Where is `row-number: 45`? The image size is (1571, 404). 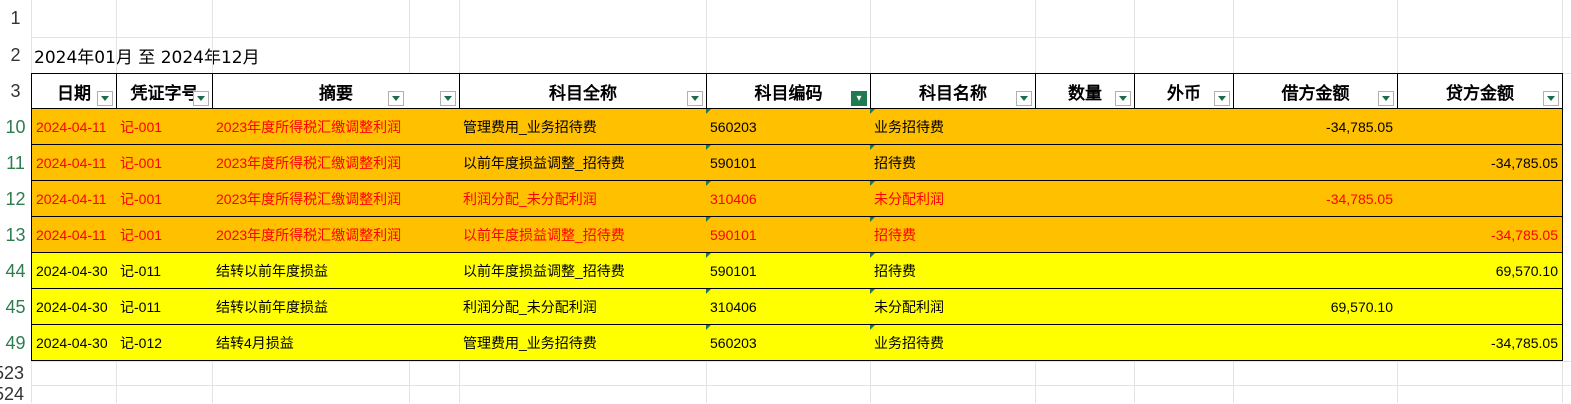 row-number: 45 is located at coordinates (15, 307).